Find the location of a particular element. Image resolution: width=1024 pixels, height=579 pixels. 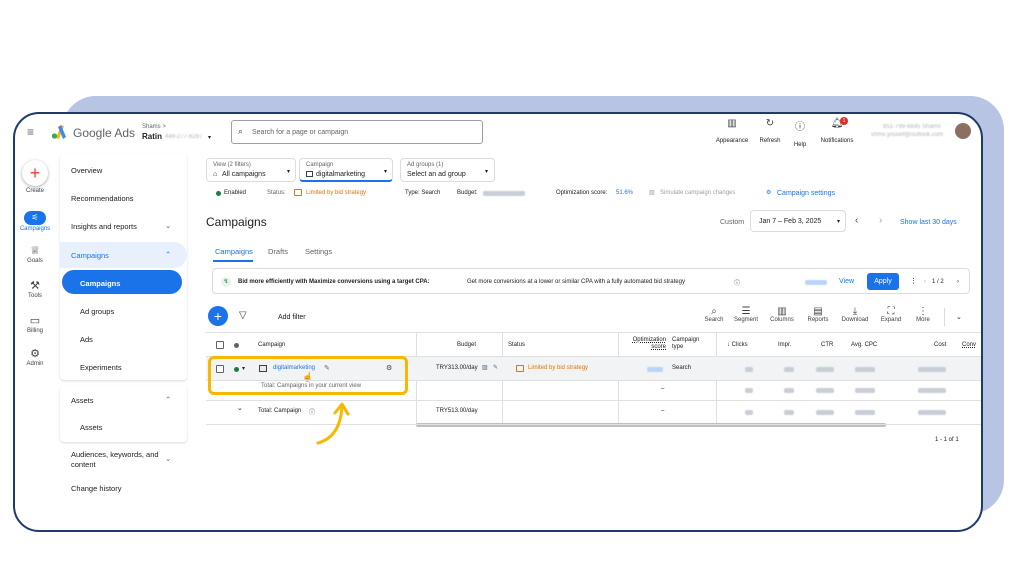

simulate-changes: Simulate campaign changes is located at coordinates (697, 193).